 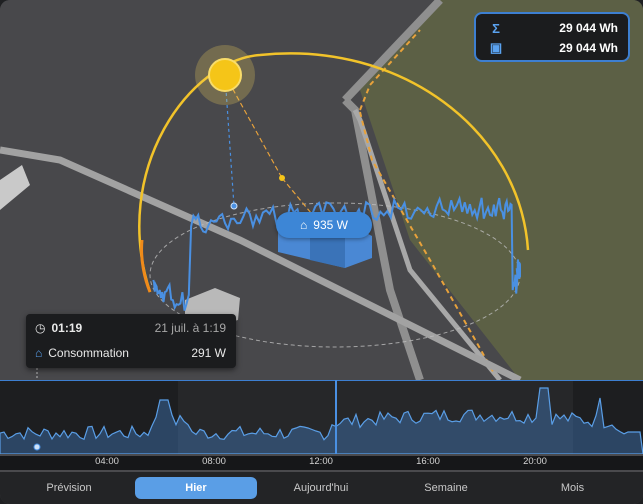 I want to click on clock-icon: ◷, so click(x=40, y=328).